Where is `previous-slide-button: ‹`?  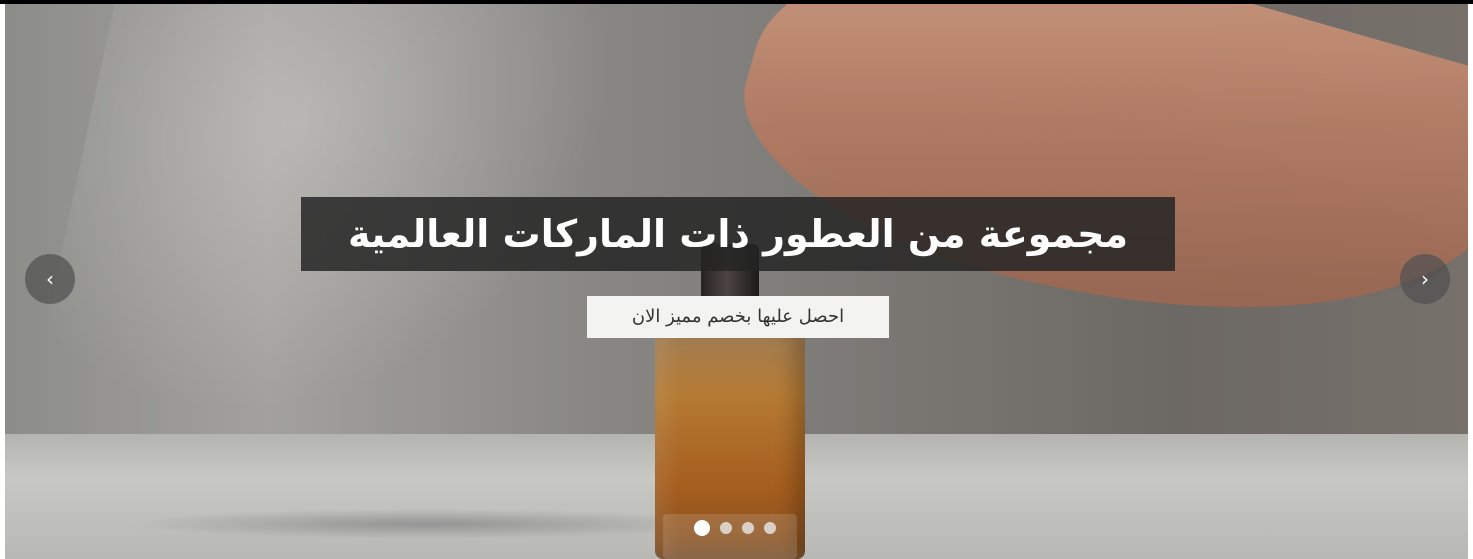
previous-slide-button: ‹ is located at coordinates (50, 279).